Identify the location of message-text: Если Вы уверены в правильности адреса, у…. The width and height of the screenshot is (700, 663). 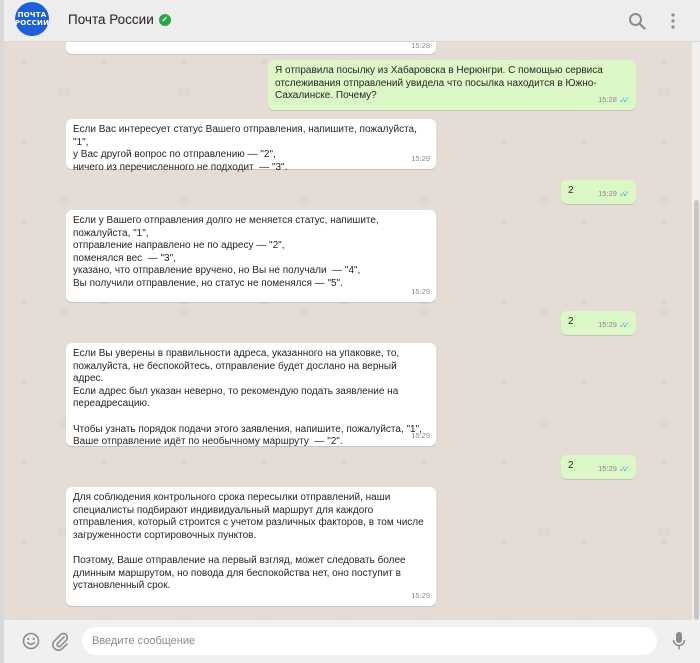
(247, 398).